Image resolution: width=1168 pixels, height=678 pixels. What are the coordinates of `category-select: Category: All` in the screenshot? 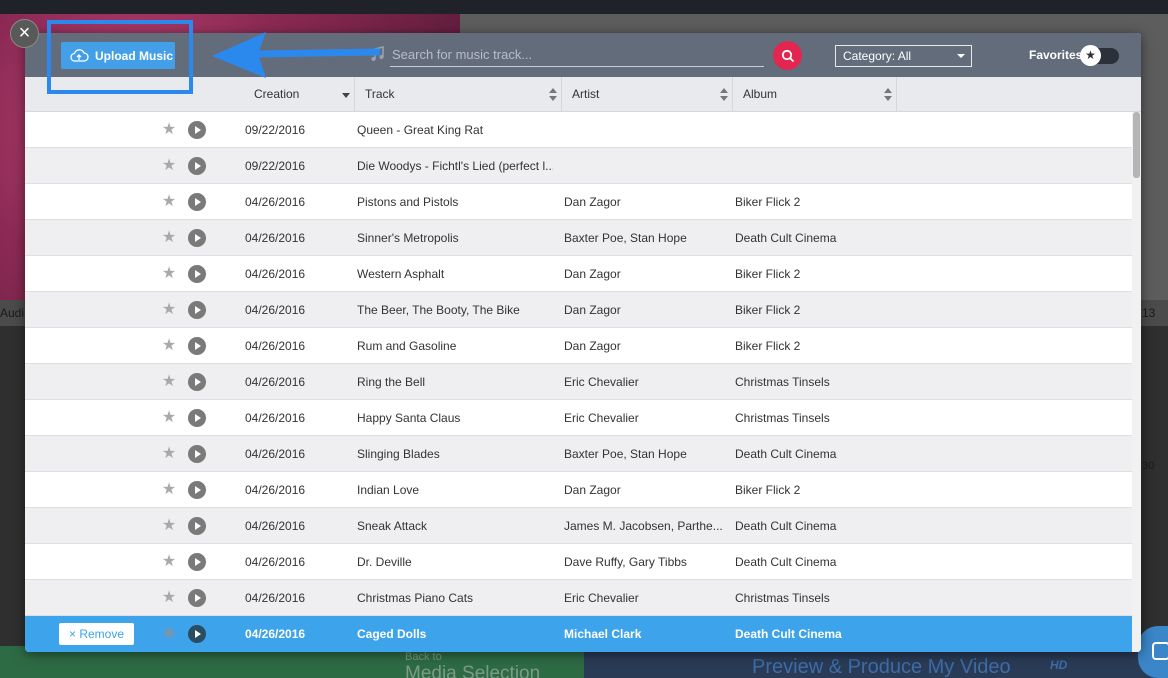 It's located at (903, 56).